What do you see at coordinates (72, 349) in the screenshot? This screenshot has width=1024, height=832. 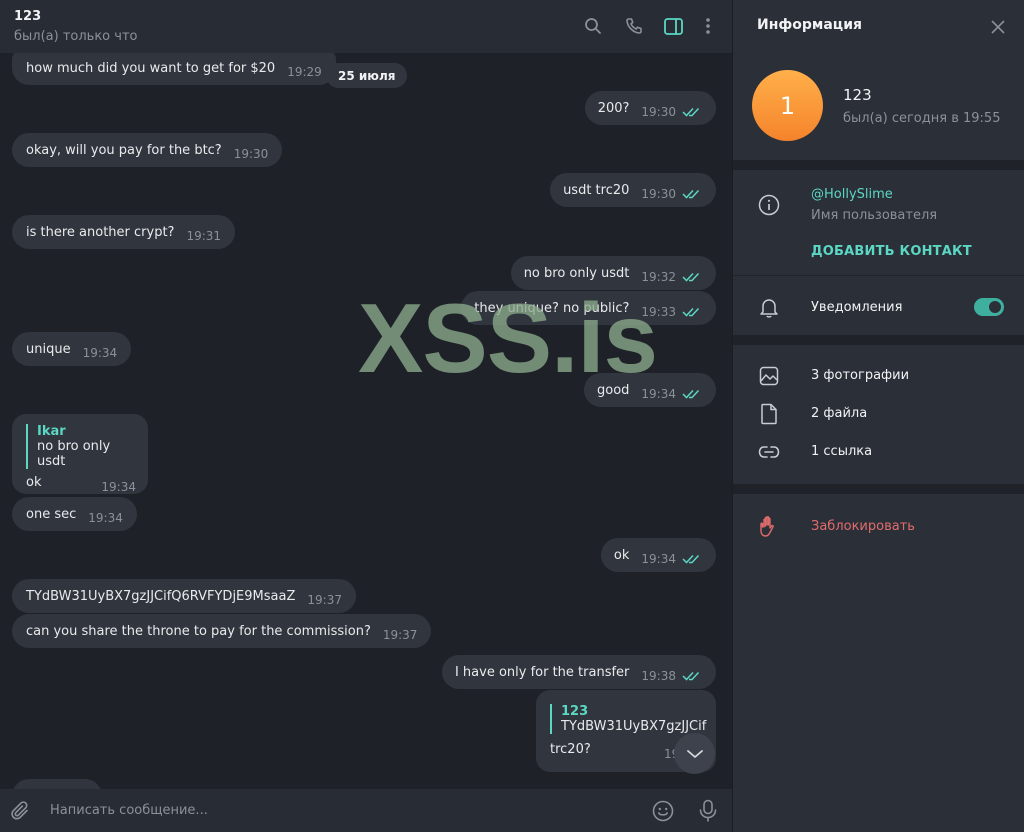 I see `message-incoming: unique 19:34` at bounding box center [72, 349].